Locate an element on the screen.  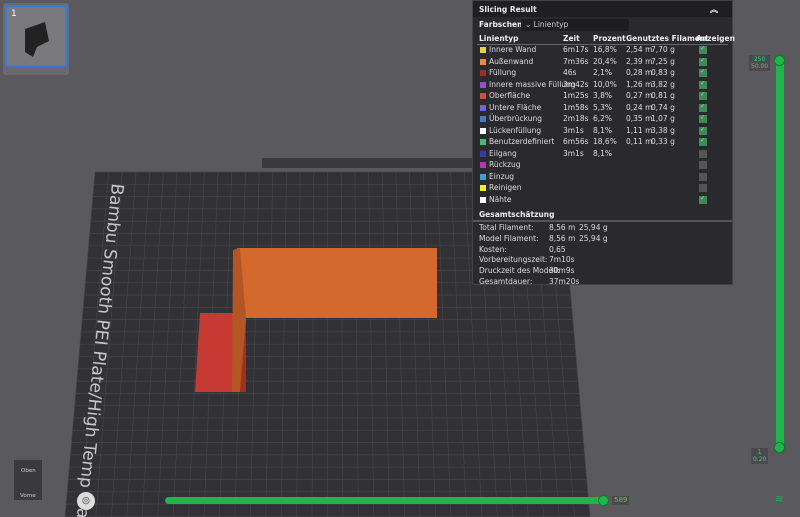
summary-label: Kosten: is located at coordinates (493, 249).